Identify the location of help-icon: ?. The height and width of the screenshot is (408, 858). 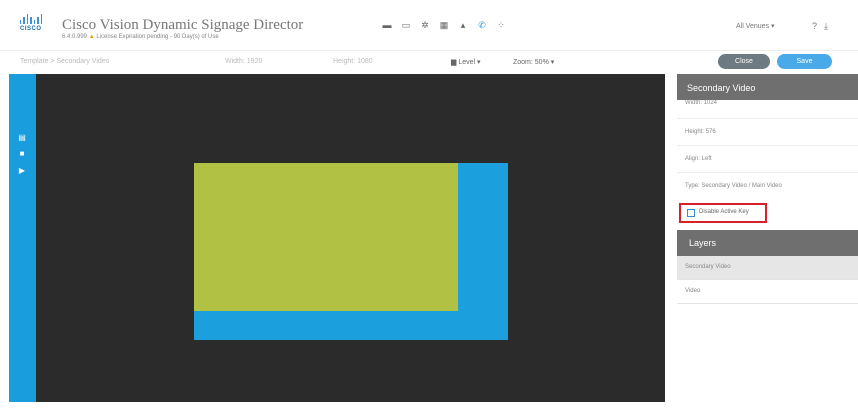
(814, 26).